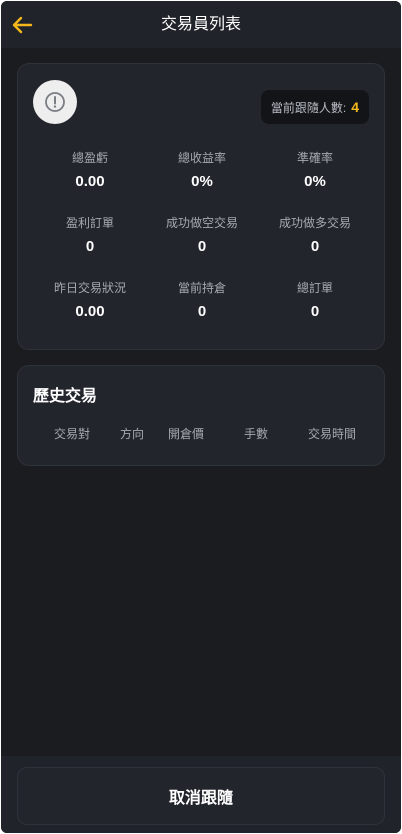 The width and height of the screenshot is (402, 834). I want to click on stat-label: 總收益率, so click(201, 158).